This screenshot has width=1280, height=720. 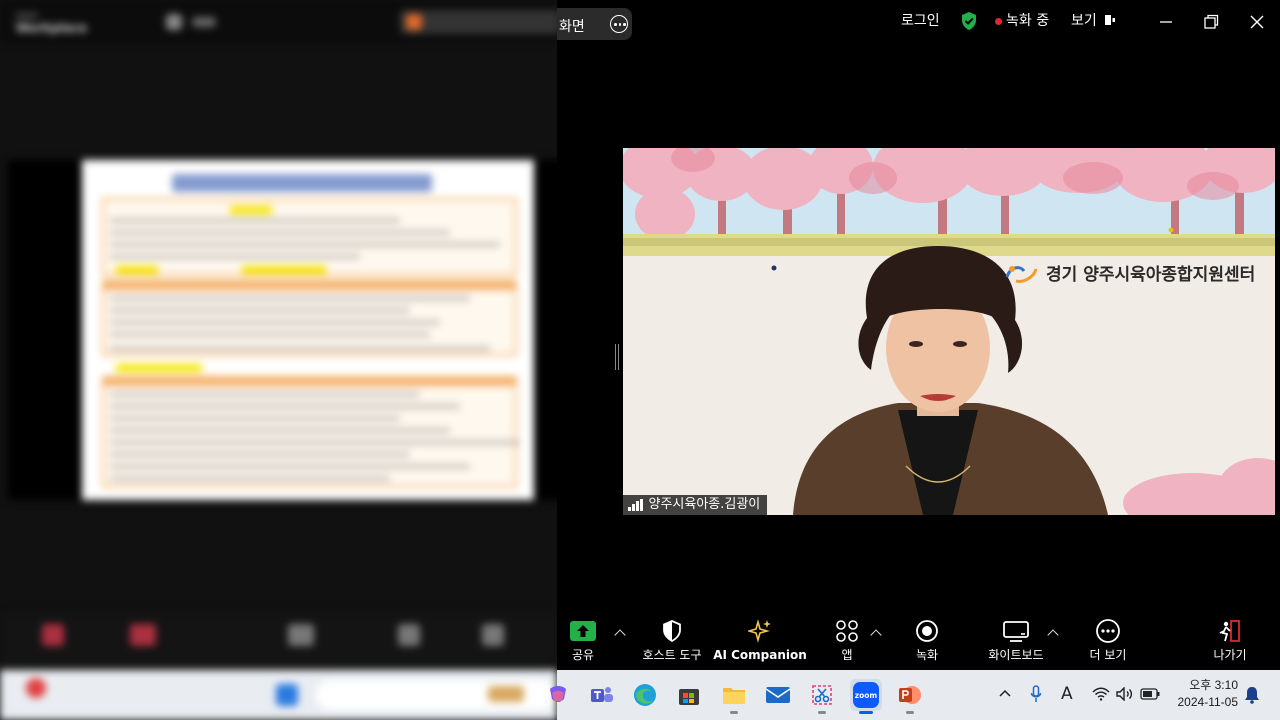 I want to click on apps-label: 앱, so click(x=847, y=655).